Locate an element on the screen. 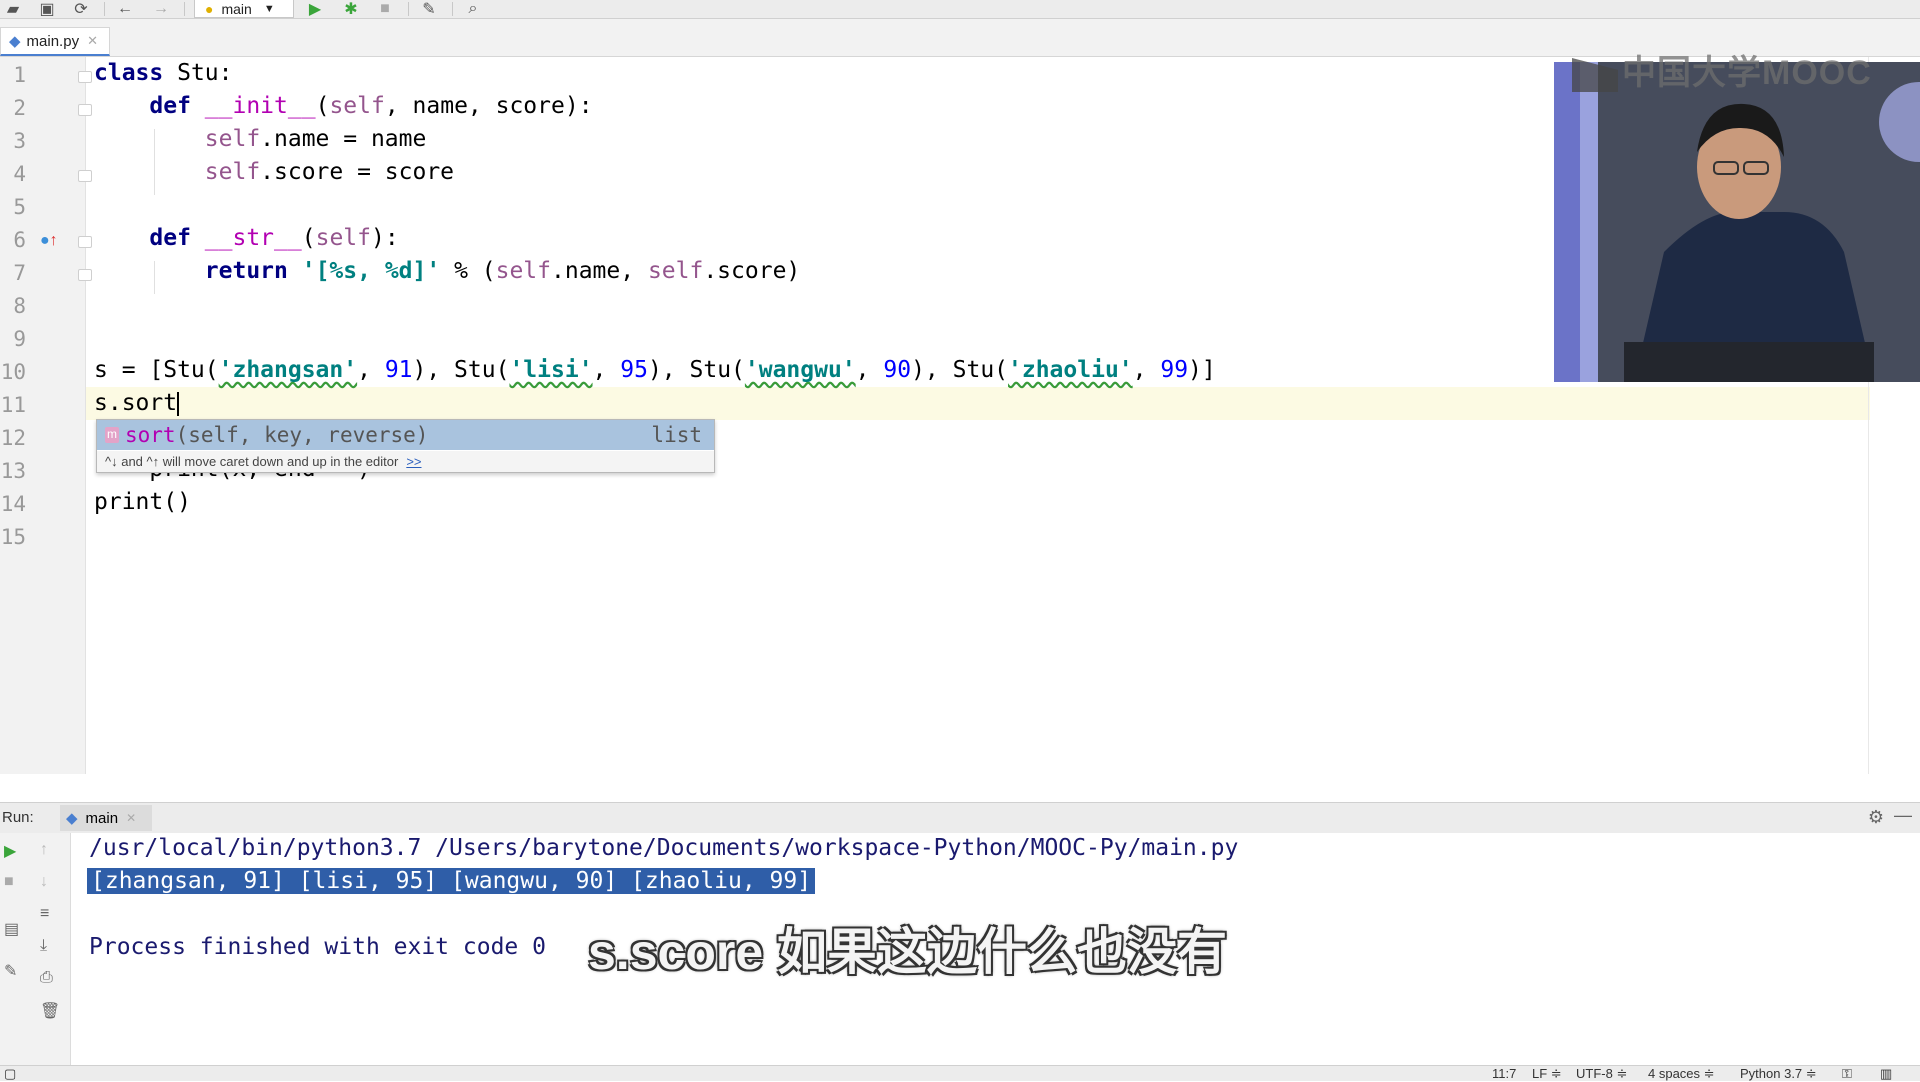 The image size is (1920, 1082). run-tool-window-header: Run: ◆ main ✕ ⚙ — is located at coordinates (960, 818).